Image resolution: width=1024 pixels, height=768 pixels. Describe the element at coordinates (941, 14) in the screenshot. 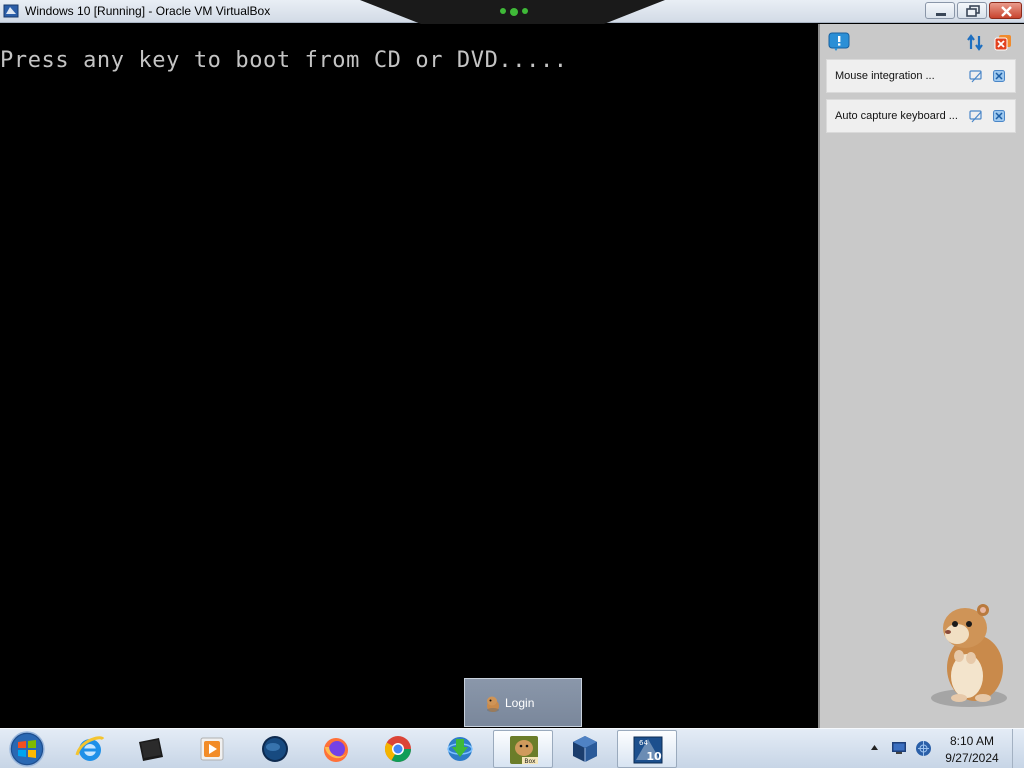

I see `minimize-icon` at that location.